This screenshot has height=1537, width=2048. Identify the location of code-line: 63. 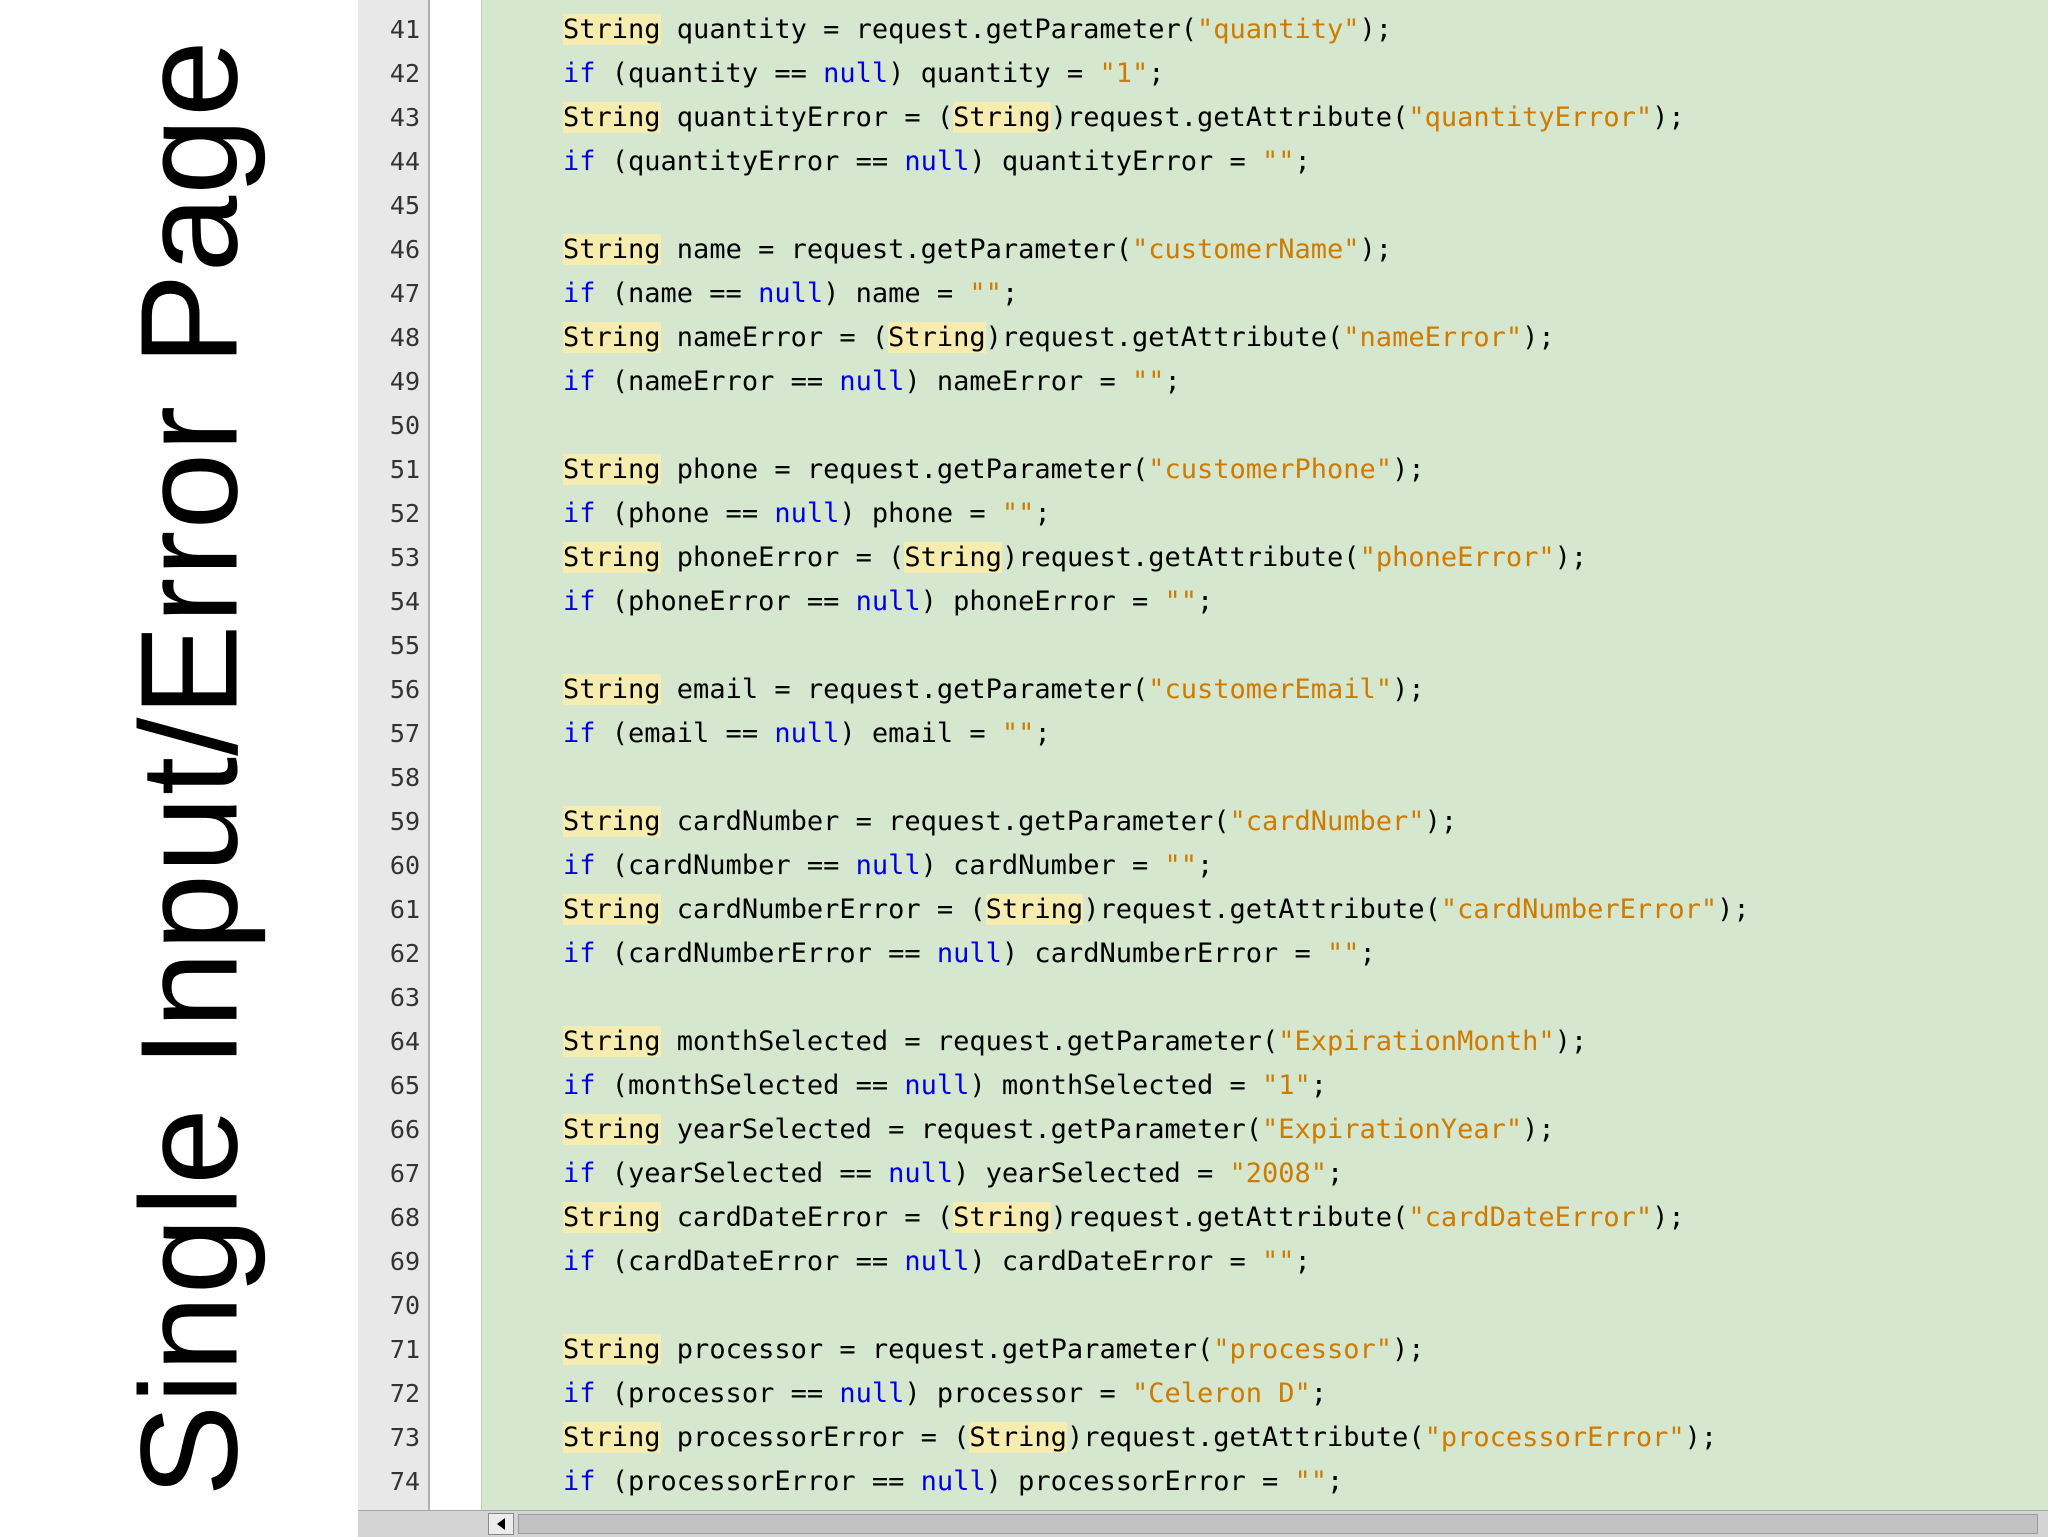
(1203, 998).